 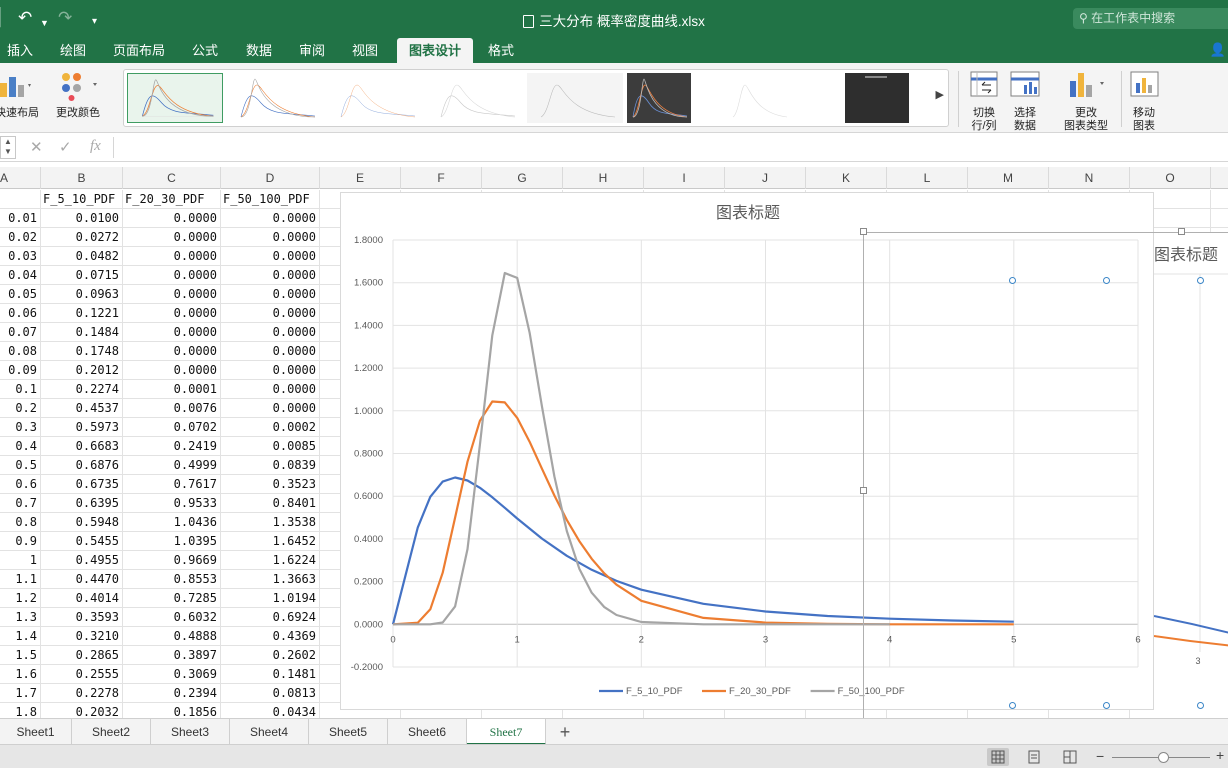 What do you see at coordinates (20, 370) in the screenshot?
I see `cell: 0.09` at bounding box center [20, 370].